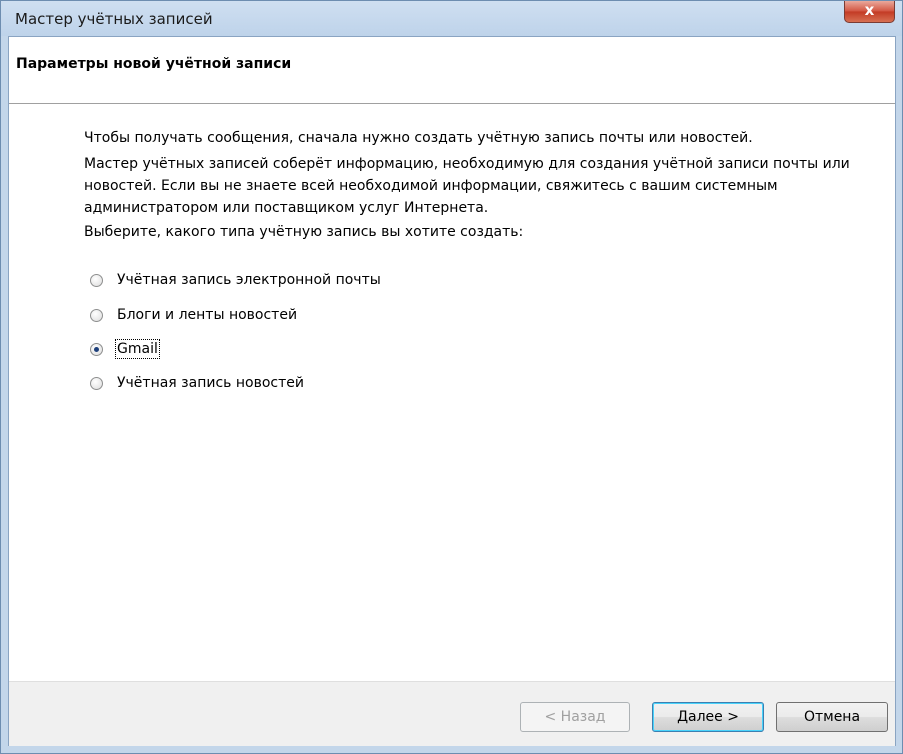  Describe the element at coordinates (207, 315) in the screenshot. I see `radio-label: Блоги и ленты новостей` at that location.